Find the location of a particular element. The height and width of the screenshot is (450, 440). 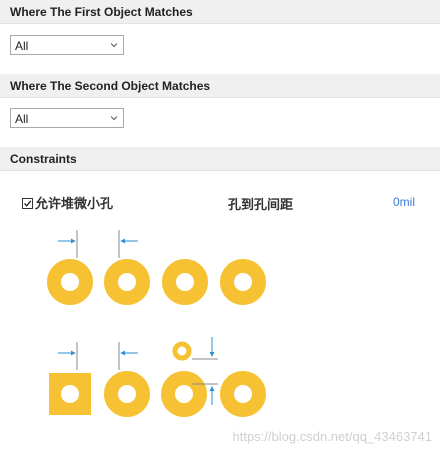

allow-stacked-microvia-checkbox: 允许堆微小孔 is located at coordinates (67, 202).